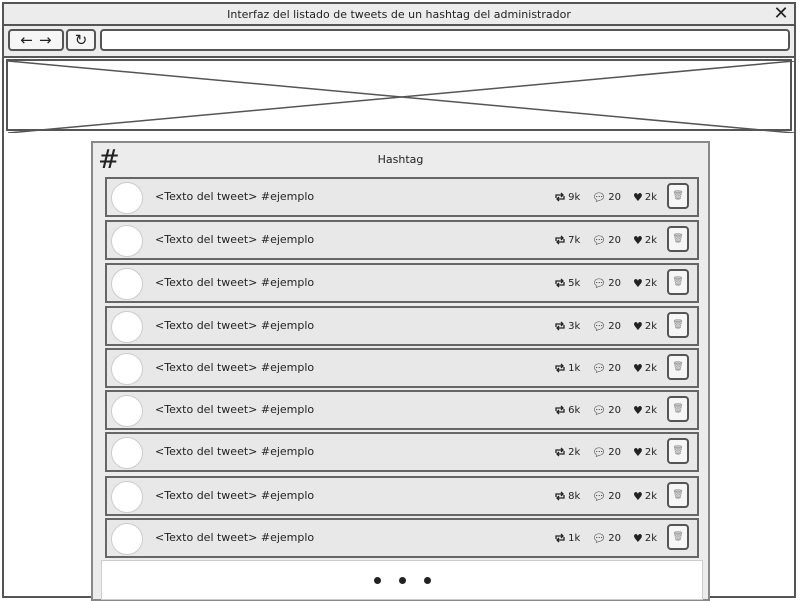 Image resolution: width=800 pixels, height=601 pixels. I want to click on retweet-stat: 7k, so click(567, 240).